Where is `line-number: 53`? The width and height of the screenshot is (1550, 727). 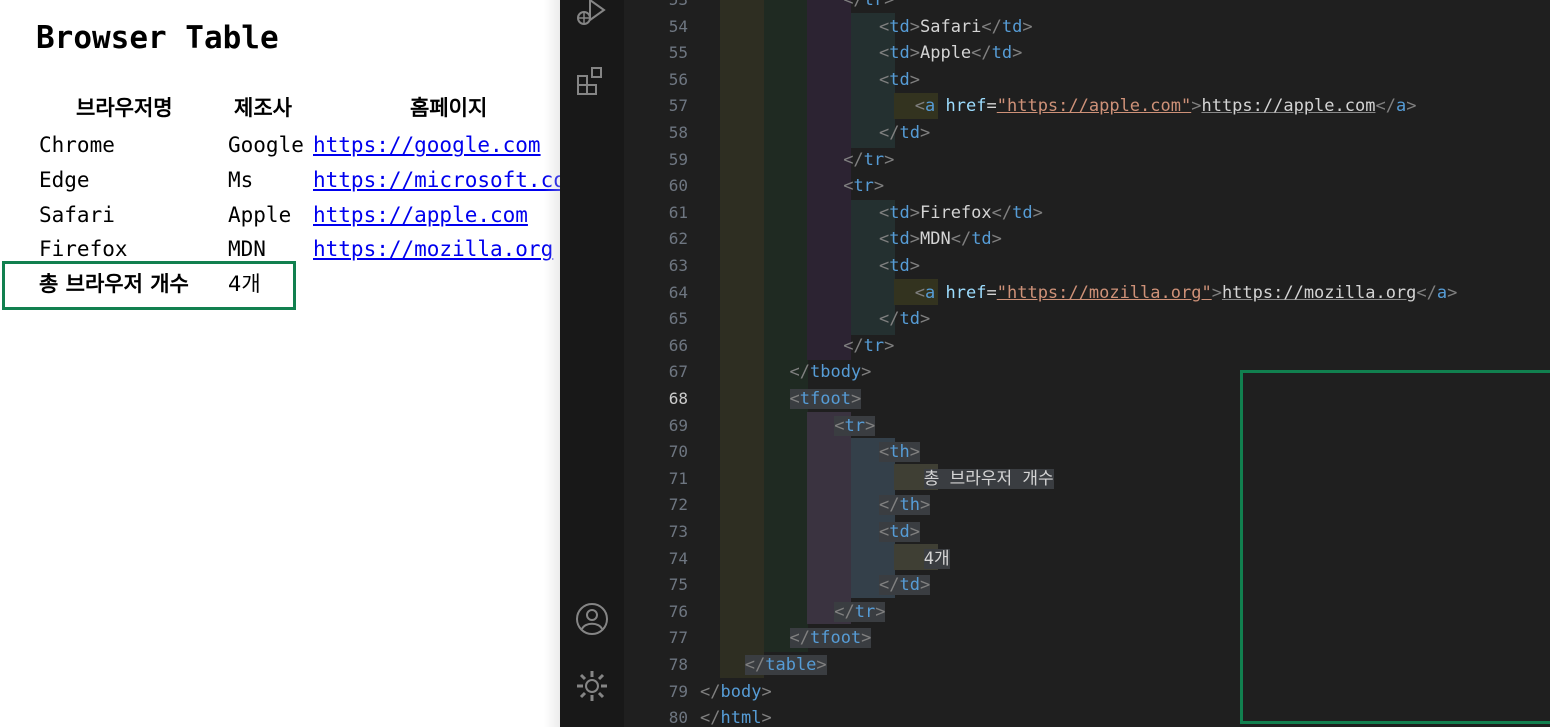 line-number: 53 is located at coordinates (658, 6).